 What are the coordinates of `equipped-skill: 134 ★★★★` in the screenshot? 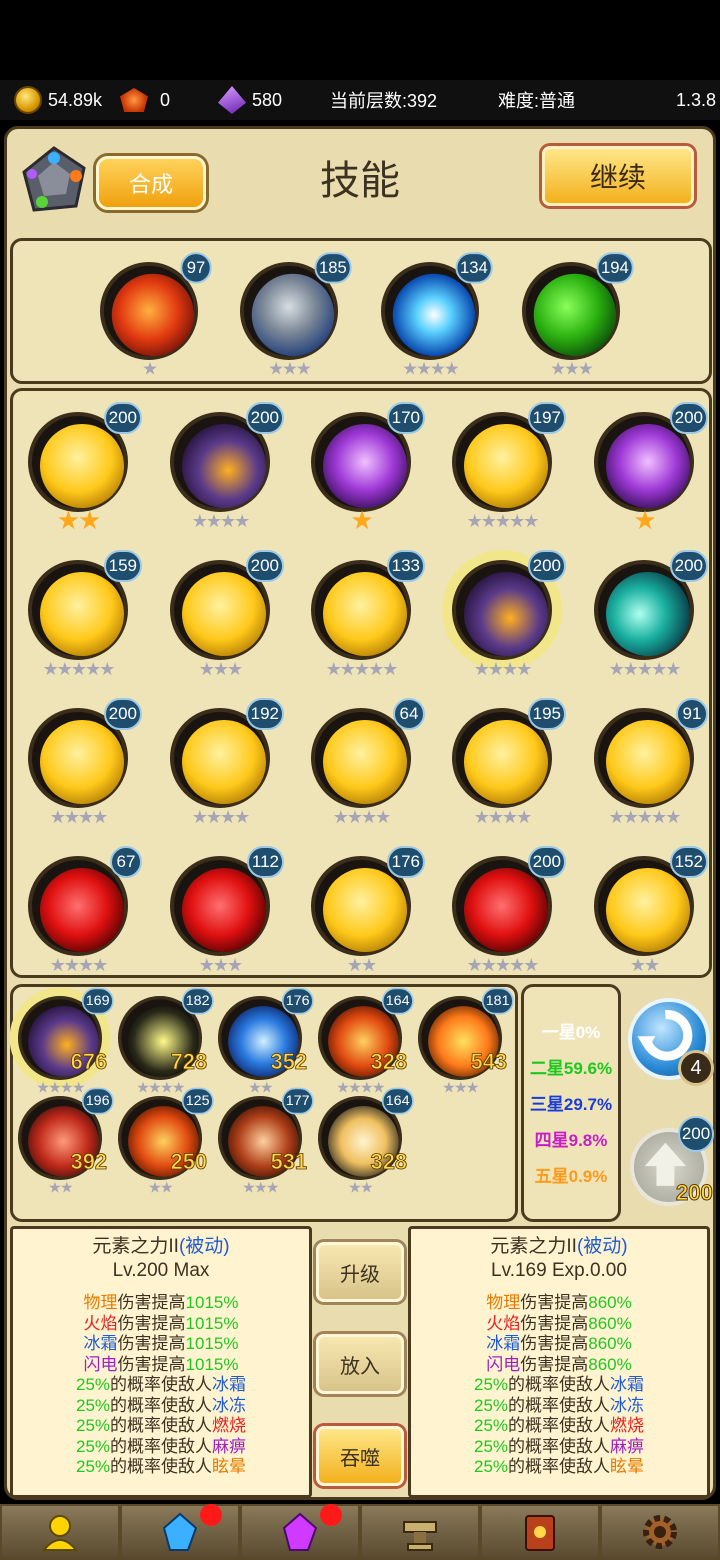 It's located at (437, 315).